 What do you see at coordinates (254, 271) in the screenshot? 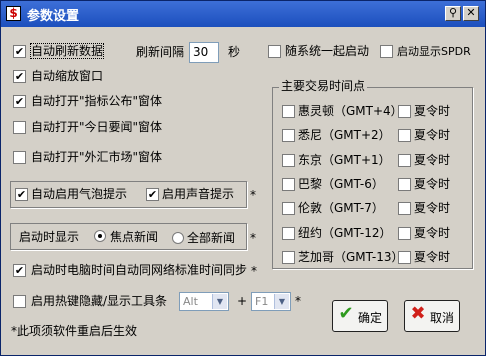
I see `time-sync-asterisk: *` at bounding box center [254, 271].